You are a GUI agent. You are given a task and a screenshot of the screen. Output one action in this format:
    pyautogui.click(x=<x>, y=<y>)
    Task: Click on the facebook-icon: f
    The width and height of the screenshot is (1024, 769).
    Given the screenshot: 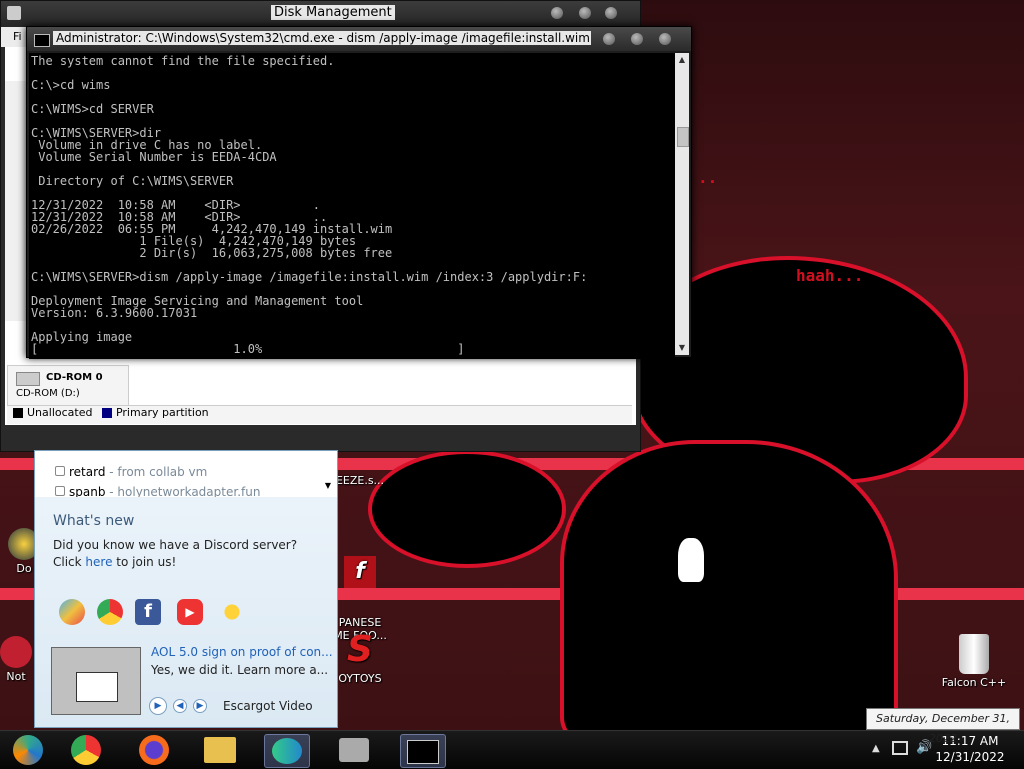 What is the action you would take?
    pyautogui.click(x=148, y=612)
    